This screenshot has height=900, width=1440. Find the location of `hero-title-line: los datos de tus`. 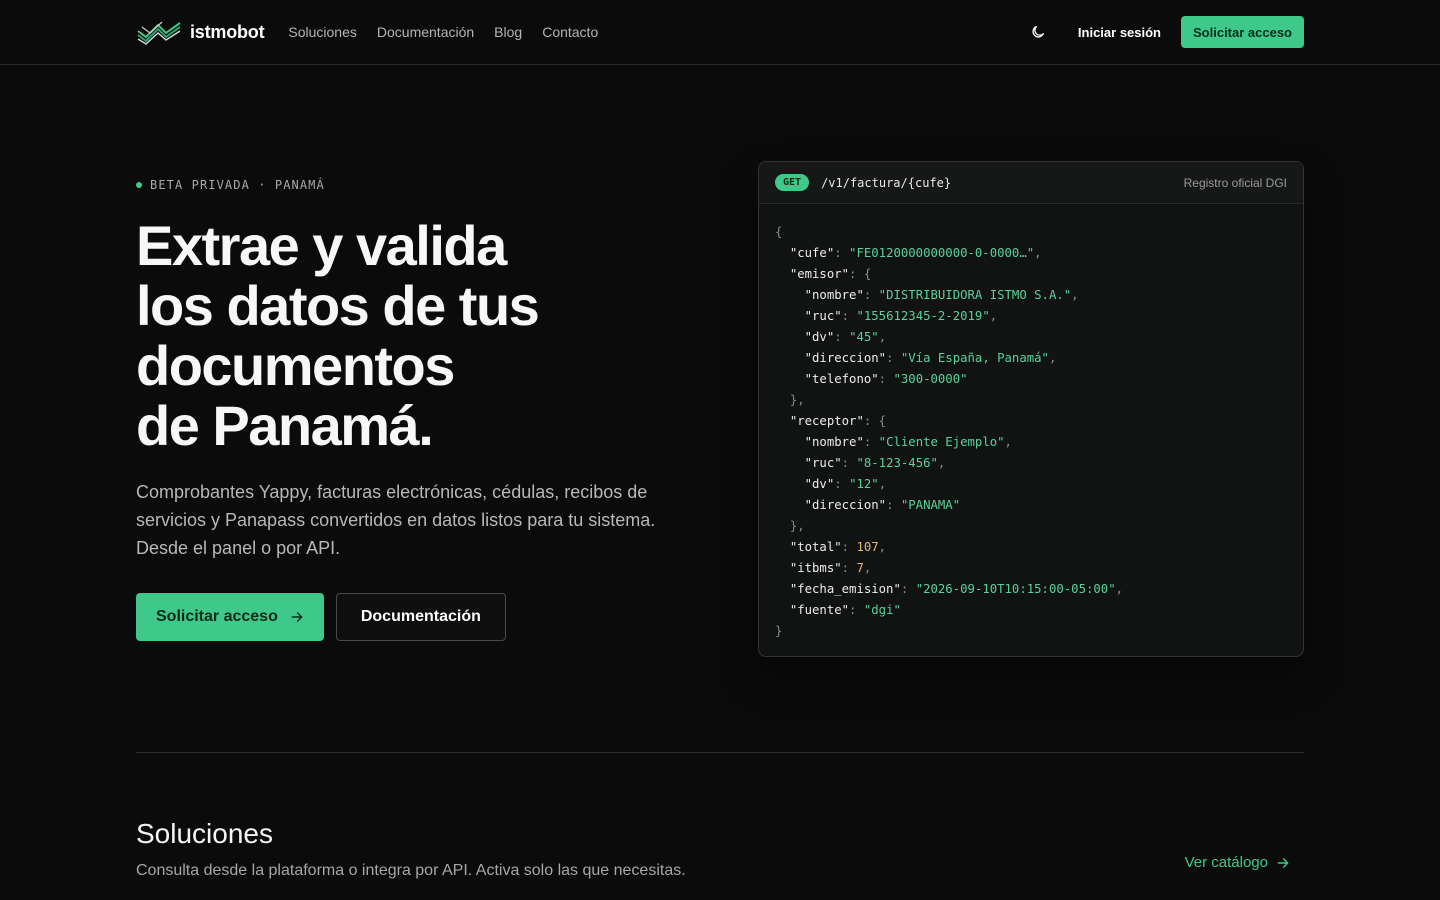

hero-title-line: los datos de tus is located at coordinates (338, 305).